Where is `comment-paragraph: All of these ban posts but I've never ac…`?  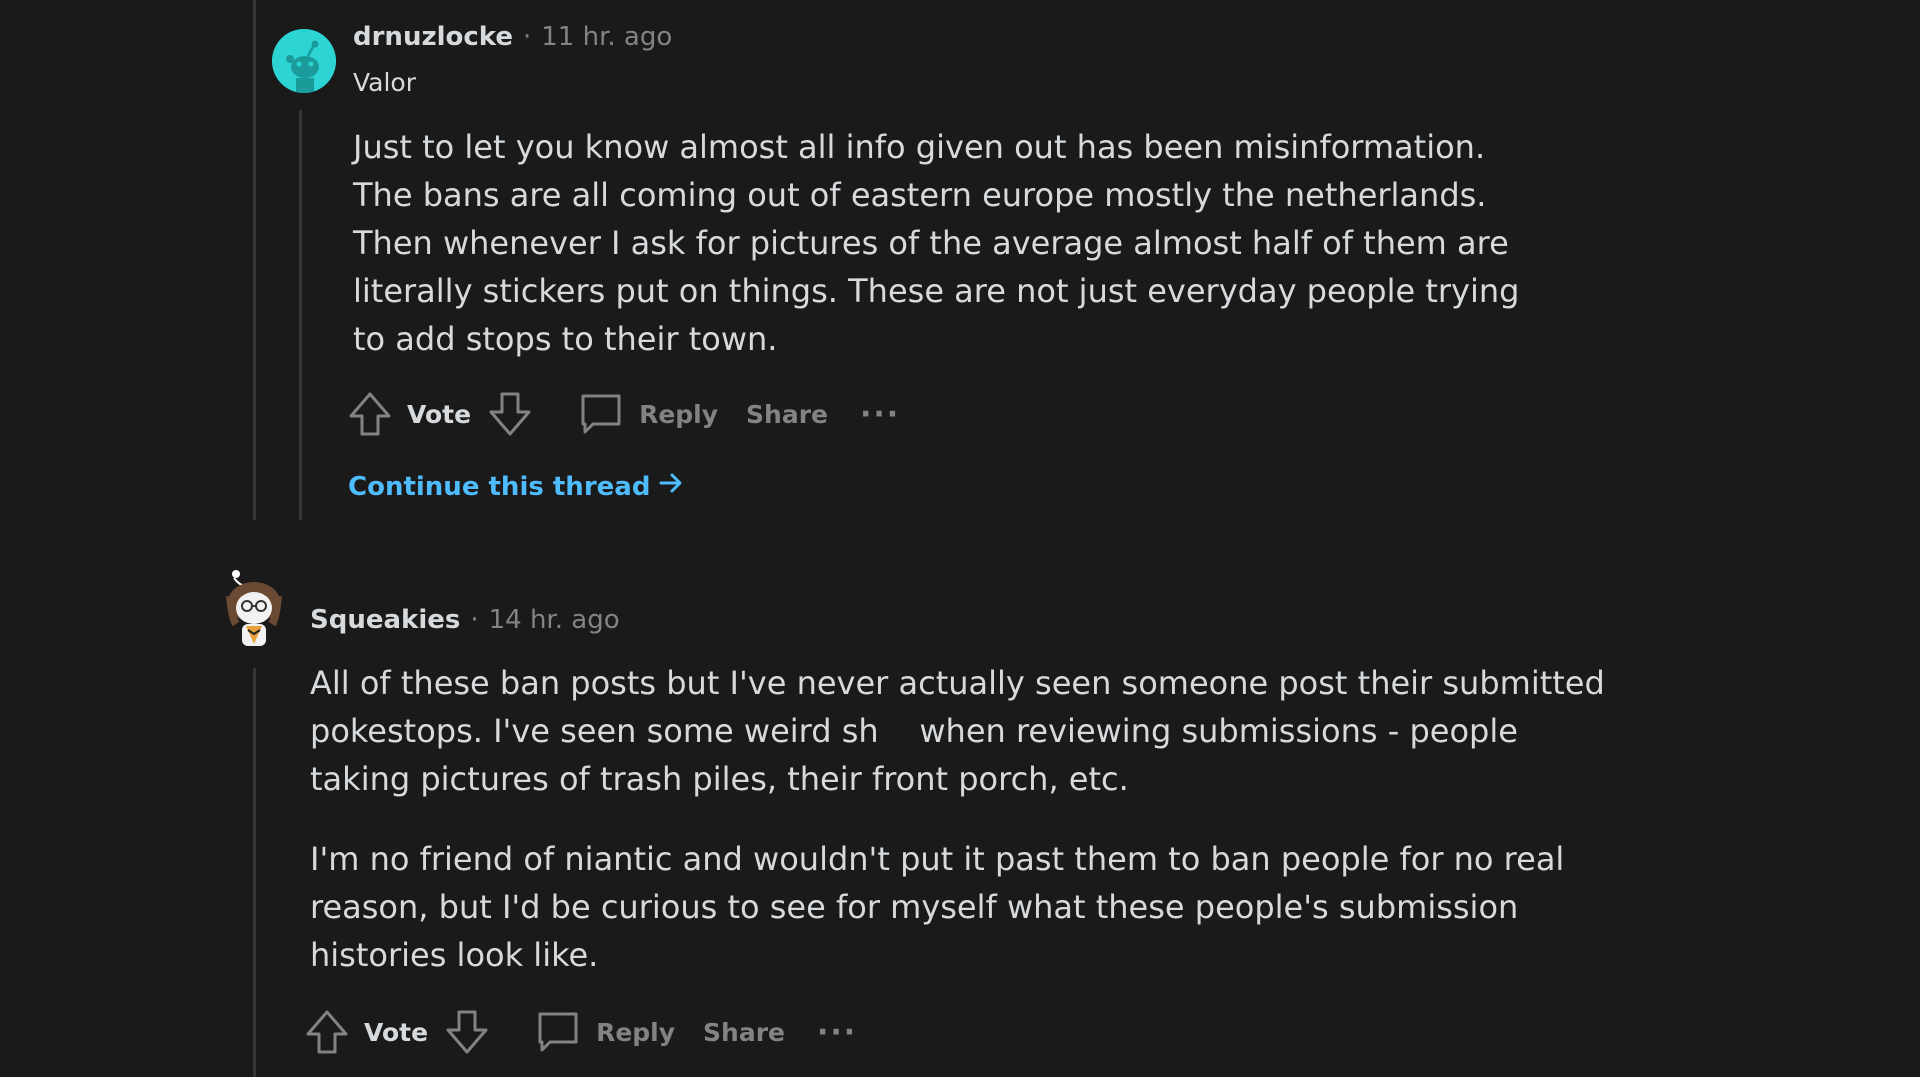 comment-paragraph: All of these ban posts but I've never ac… is located at coordinates (962, 731).